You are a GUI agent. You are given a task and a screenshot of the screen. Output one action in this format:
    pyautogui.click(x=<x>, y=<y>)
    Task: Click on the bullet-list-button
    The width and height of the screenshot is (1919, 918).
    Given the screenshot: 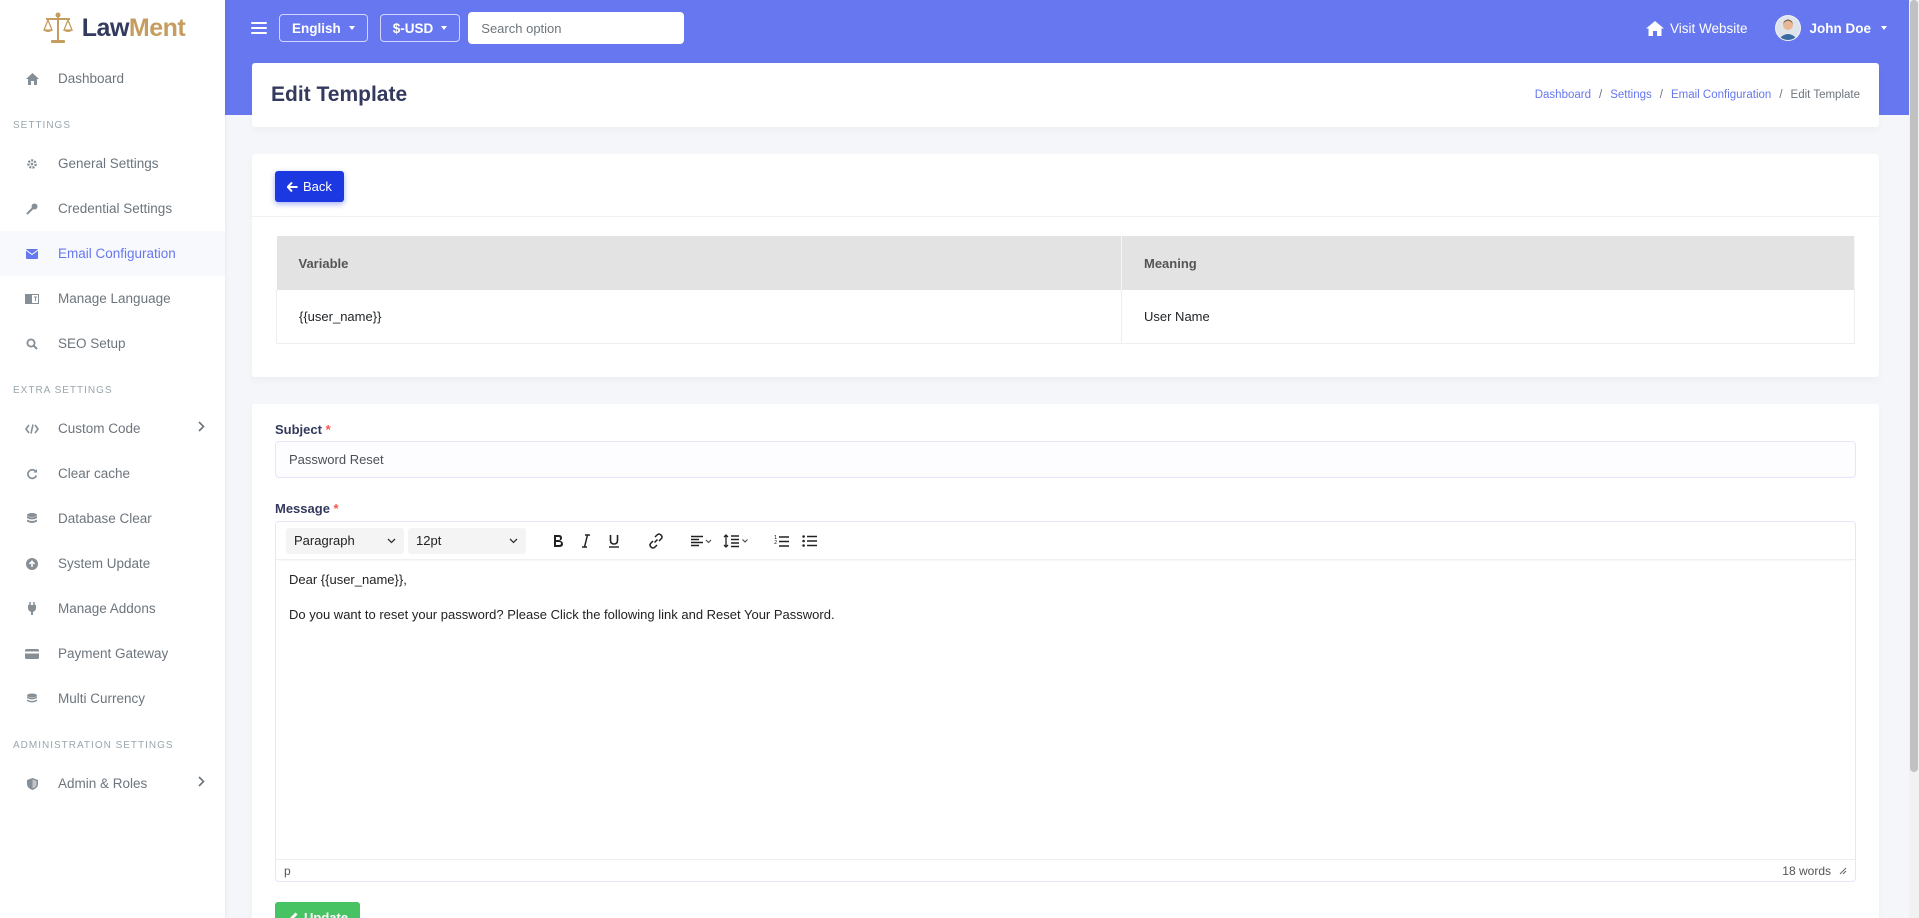 What is the action you would take?
    pyautogui.click(x=810, y=541)
    